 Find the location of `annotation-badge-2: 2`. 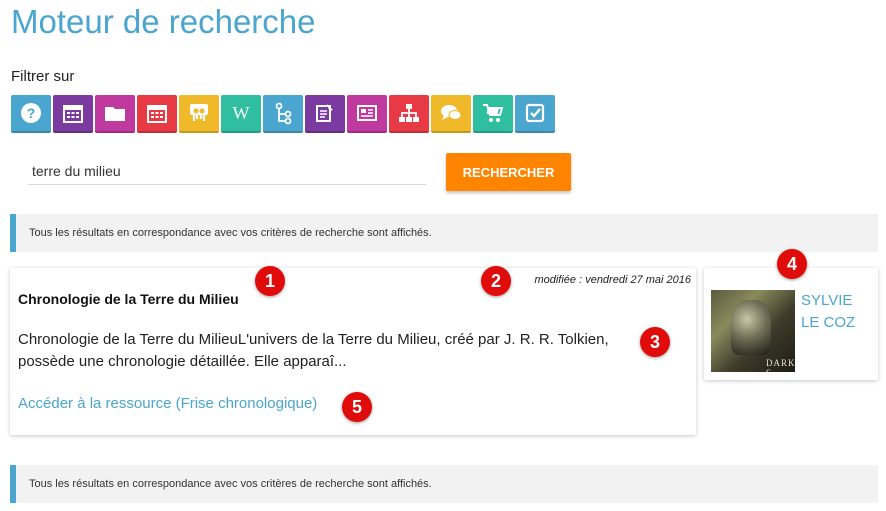

annotation-badge-2: 2 is located at coordinates (496, 281).